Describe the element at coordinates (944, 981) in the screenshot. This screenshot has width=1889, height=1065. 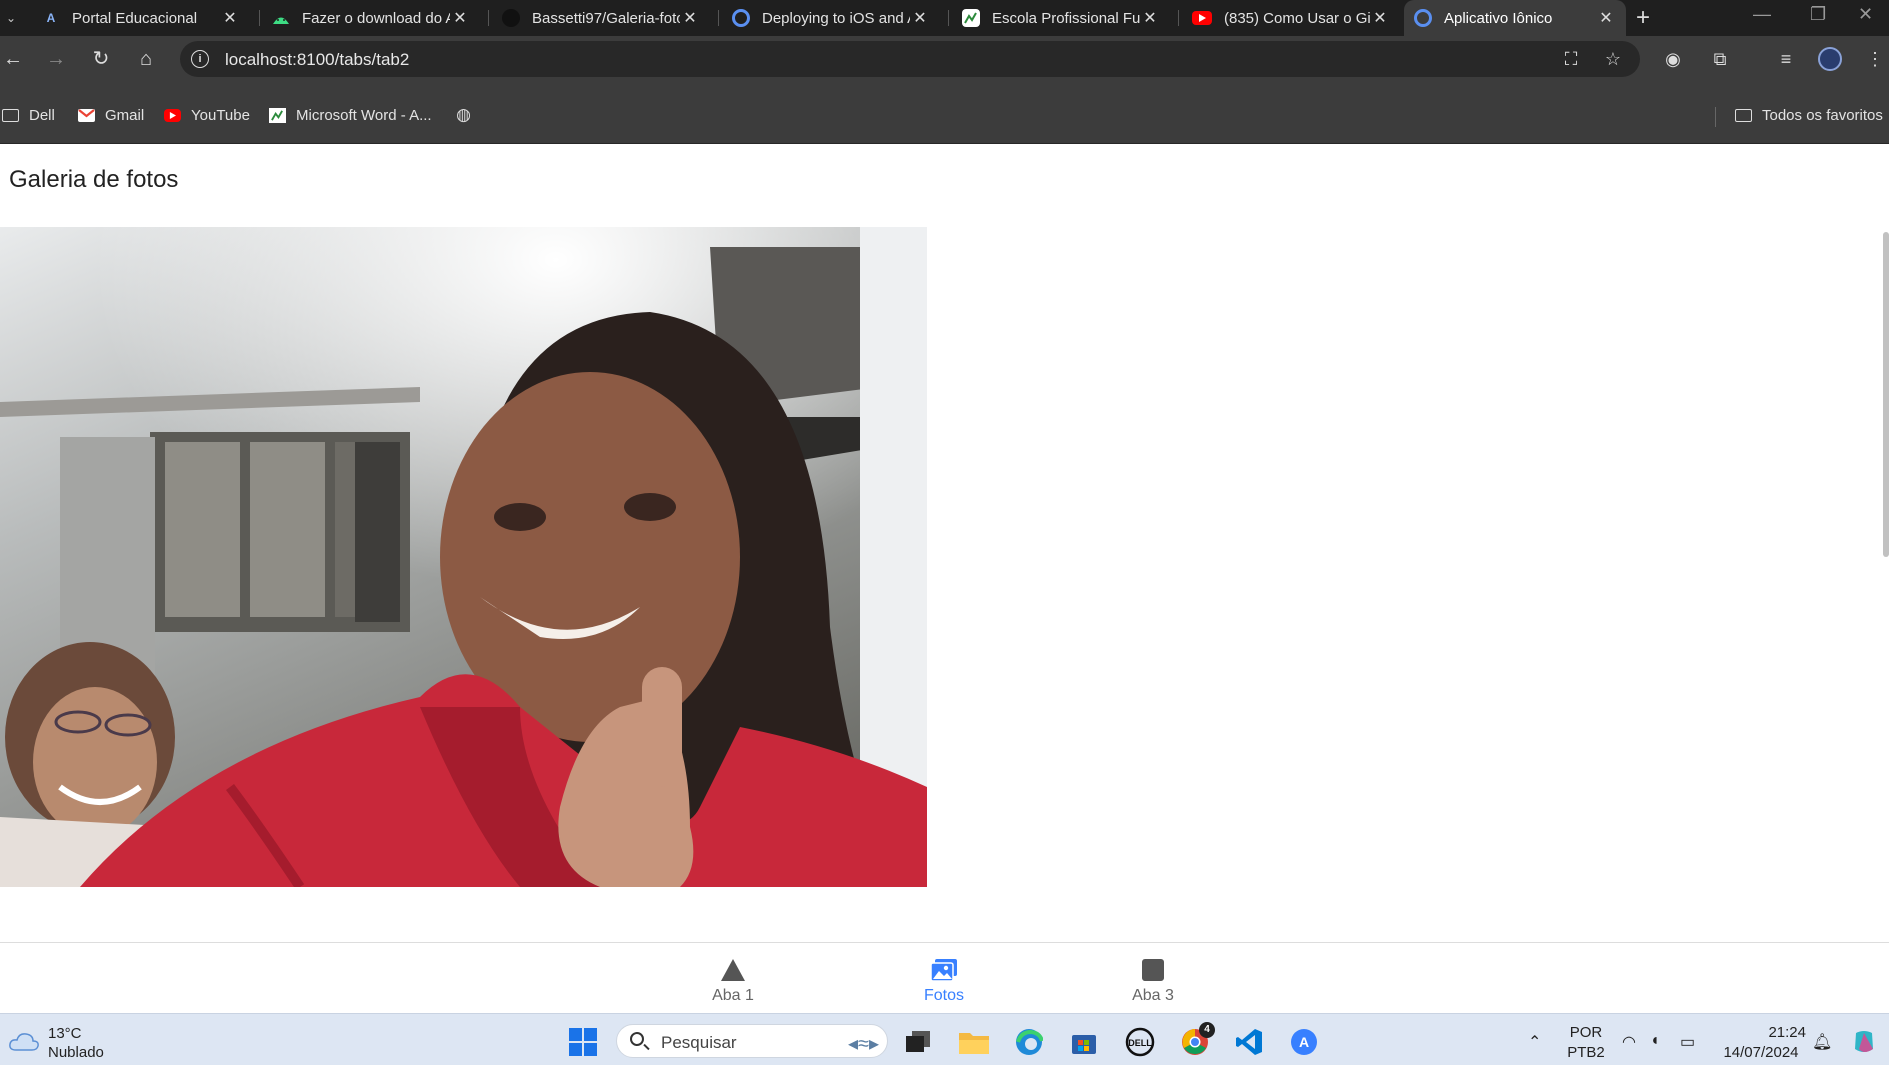
I see `tab-fotos: Fotos` at that location.